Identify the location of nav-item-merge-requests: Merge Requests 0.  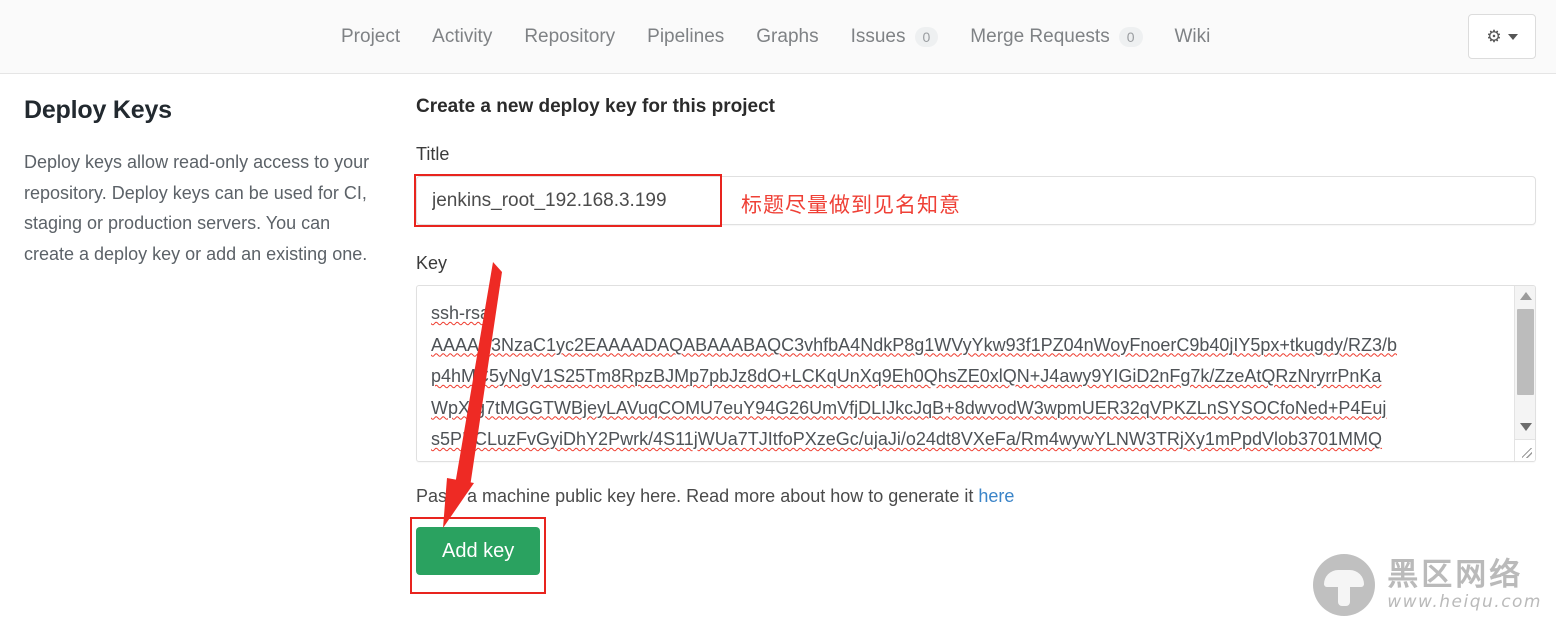
(1056, 37).